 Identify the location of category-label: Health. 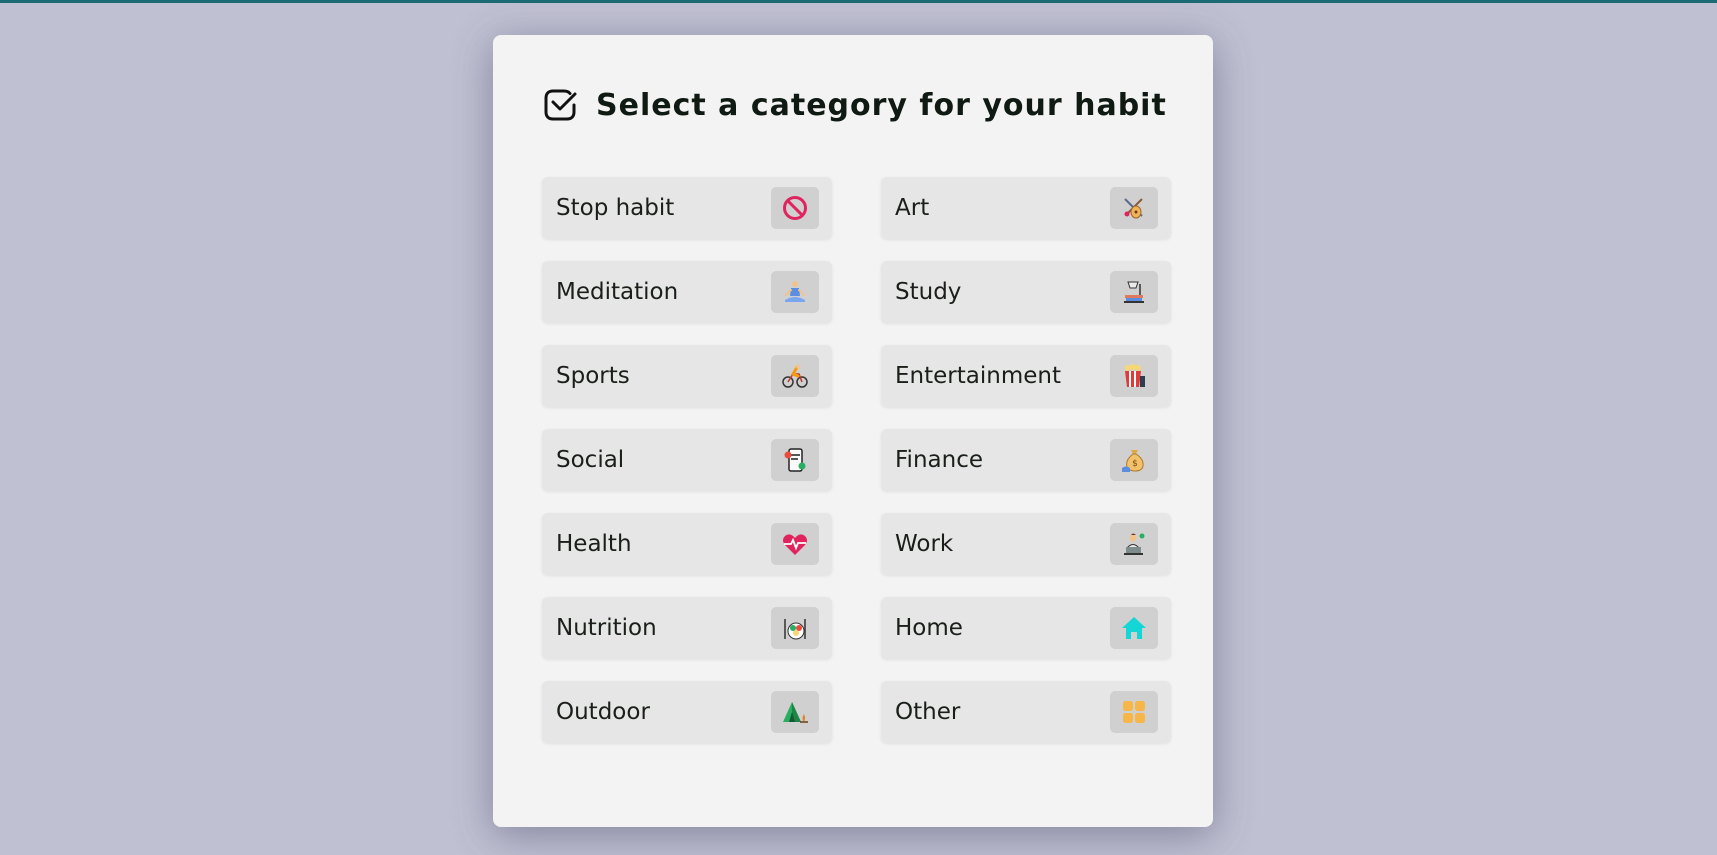
(594, 544).